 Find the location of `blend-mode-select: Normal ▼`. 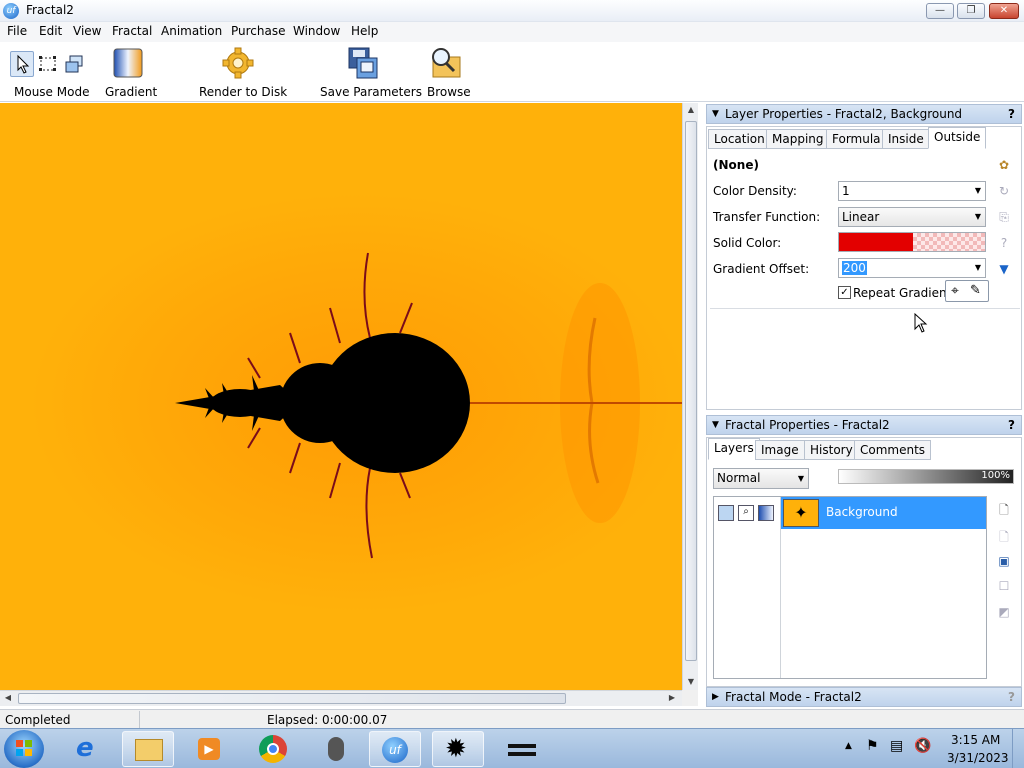

blend-mode-select: Normal ▼ is located at coordinates (761, 478).